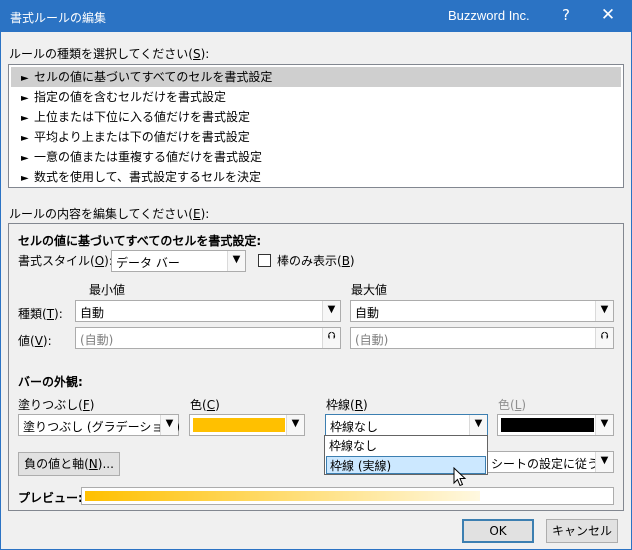 Image resolution: width=632 pixels, height=550 pixels. Describe the element at coordinates (178, 261) in the screenshot. I see `format-style-select: データ バー ▼` at that location.